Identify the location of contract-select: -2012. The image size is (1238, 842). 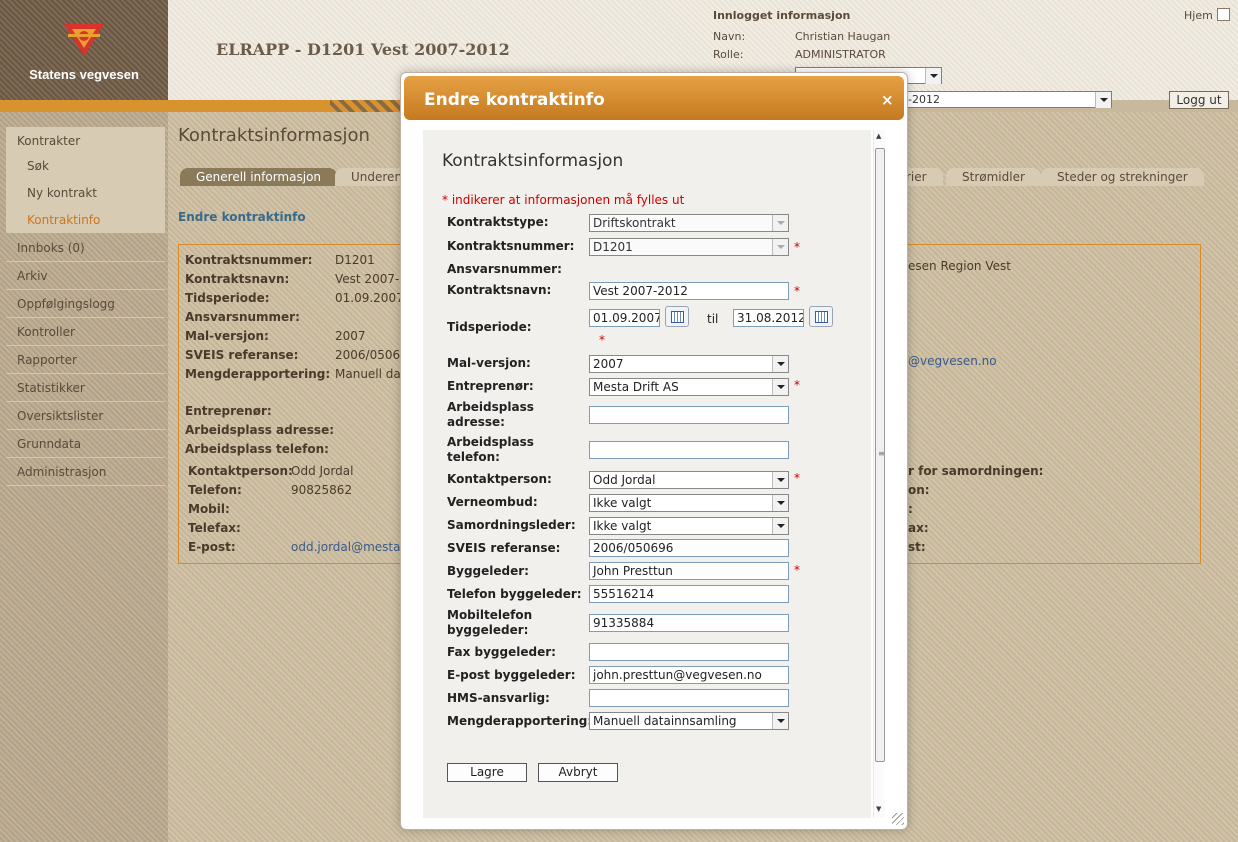
(1008, 99).